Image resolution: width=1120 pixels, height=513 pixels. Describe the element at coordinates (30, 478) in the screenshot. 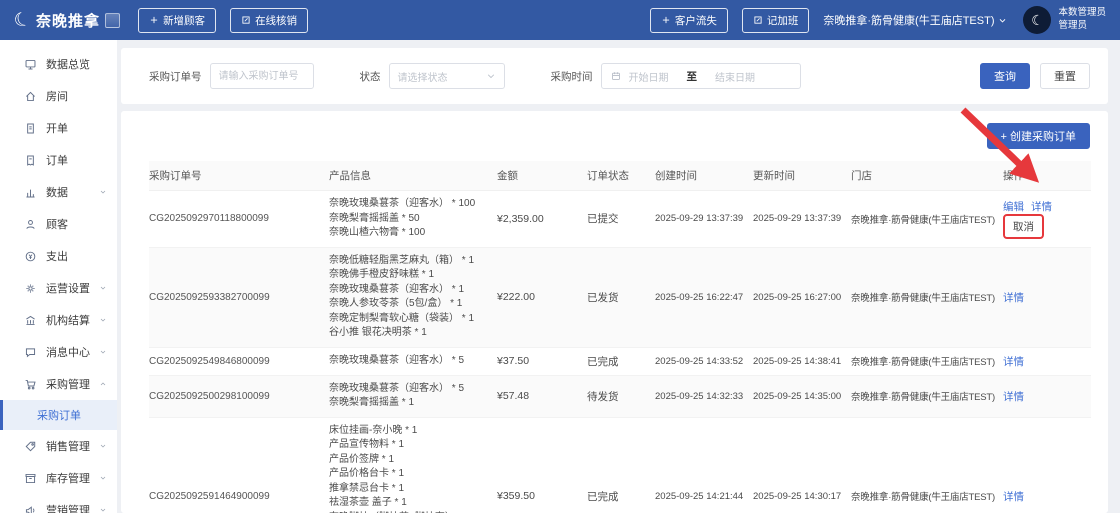

I see `inventory-box-icon` at that location.